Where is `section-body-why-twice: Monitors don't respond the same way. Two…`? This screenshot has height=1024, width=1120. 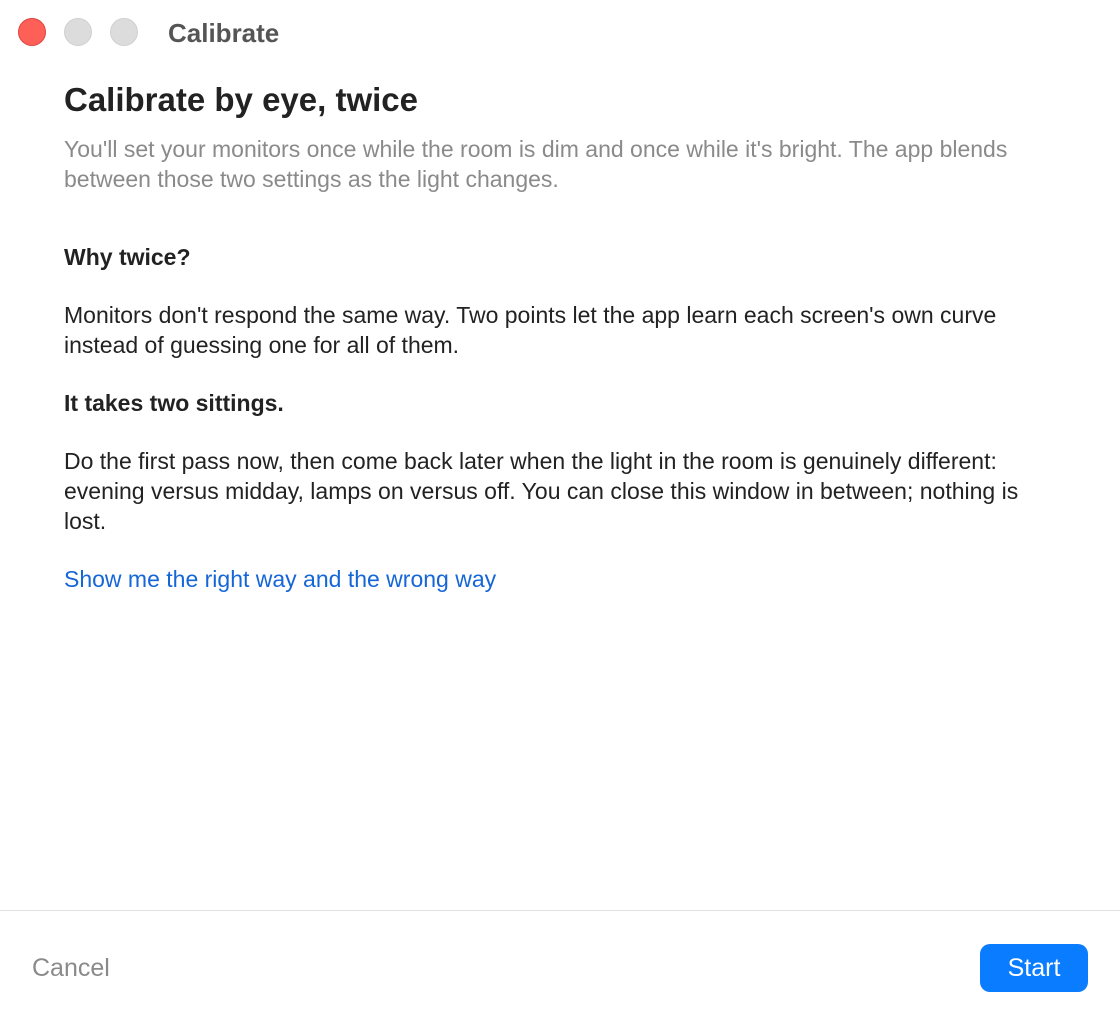
section-body-why-twice: Monitors don't respond the same way. Two… is located at coordinates (530, 330).